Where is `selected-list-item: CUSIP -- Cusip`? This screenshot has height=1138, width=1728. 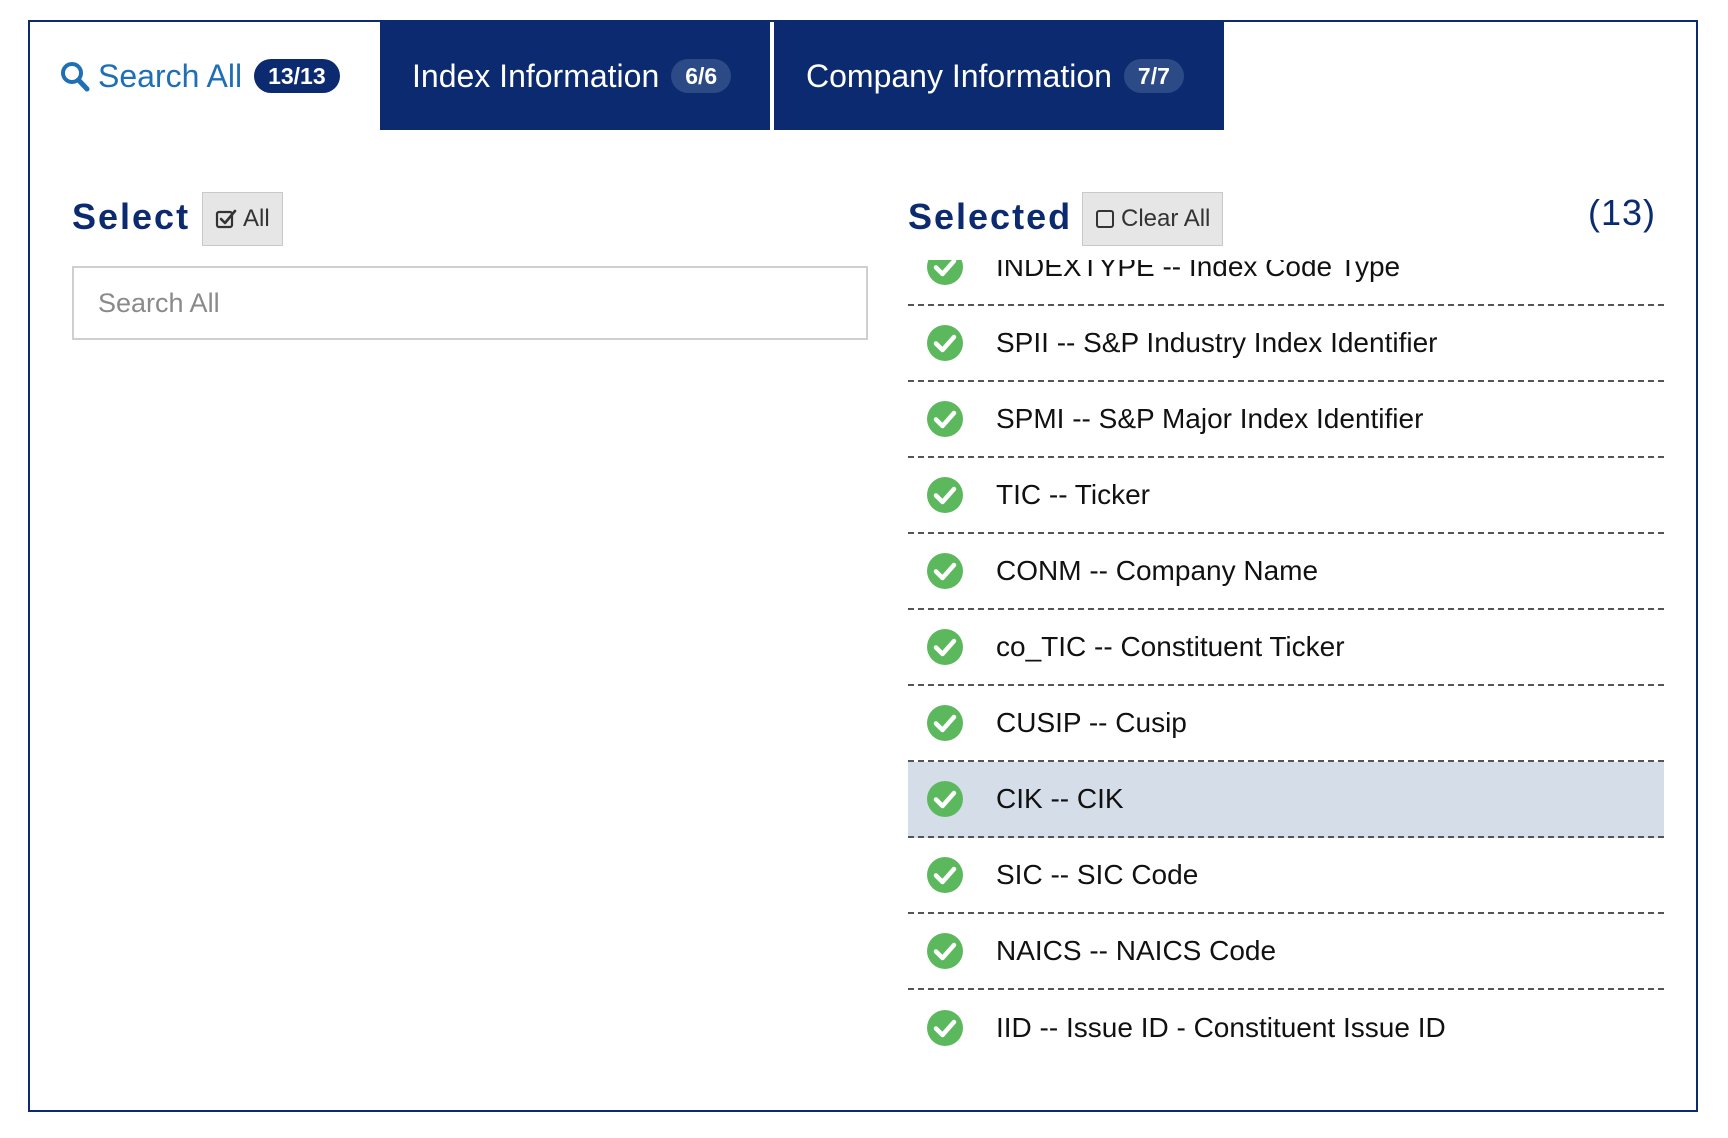 selected-list-item: CUSIP -- Cusip is located at coordinates (1286, 724).